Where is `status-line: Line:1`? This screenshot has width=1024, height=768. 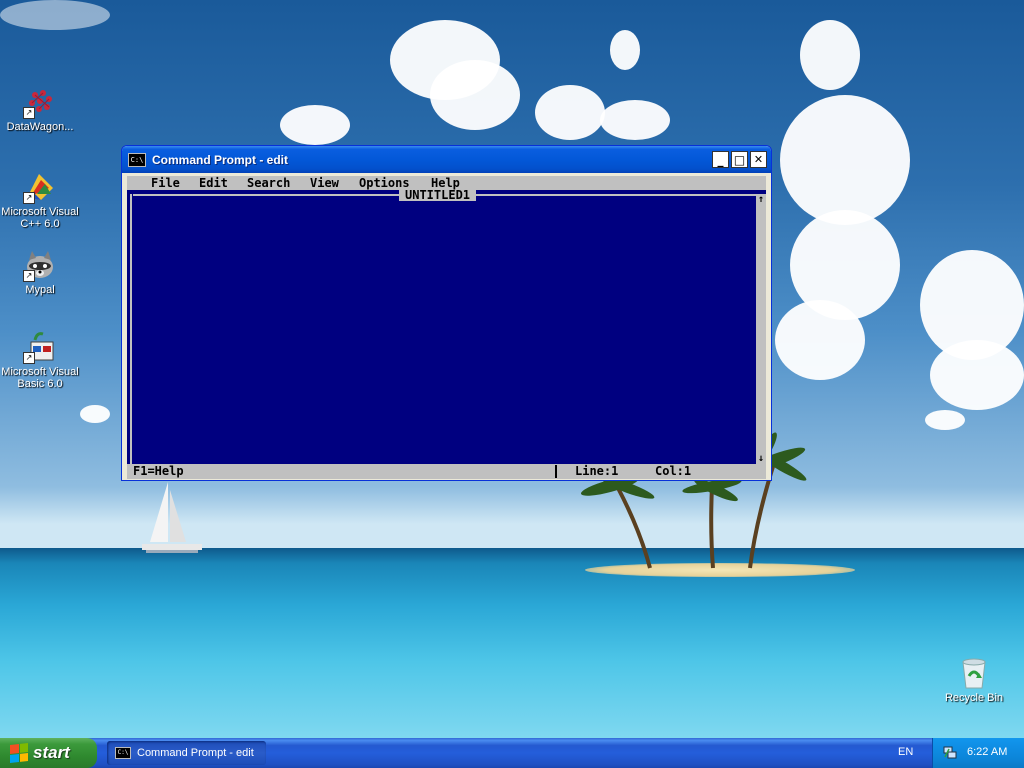
status-line: Line:1 is located at coordinates (597, 471).